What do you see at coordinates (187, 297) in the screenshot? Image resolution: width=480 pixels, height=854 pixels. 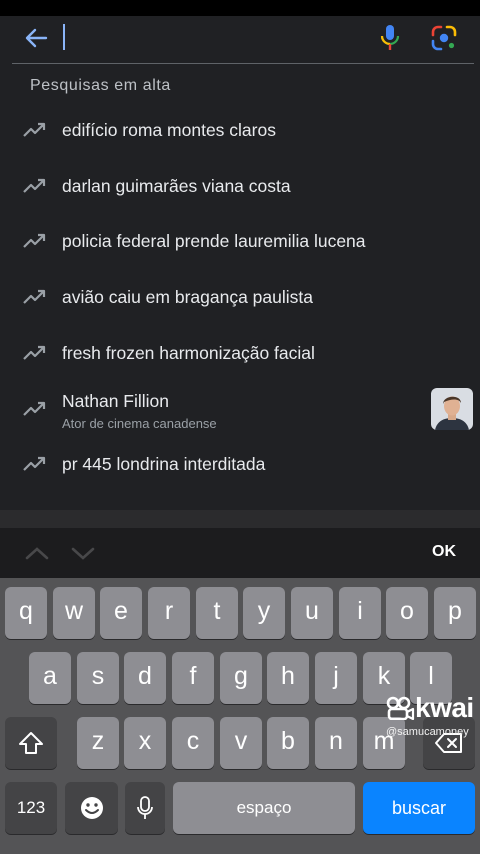 I see `suggestion-text: avião caiu em bragança paulista` at bounding box center [187, 297].